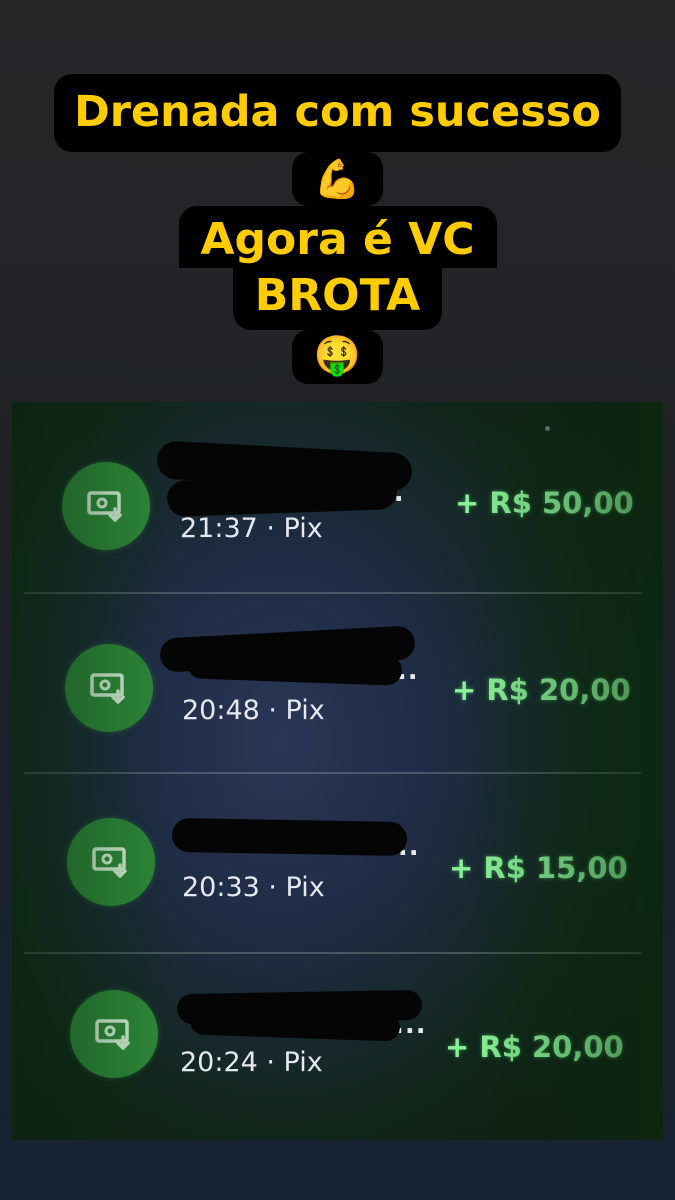 The width and height of the screenshot is (675, 1200). What do you see at coordinates (337, 113) in the screenshot?
I see `caption-line-1: Drenada com sucesso` at bounding box center [337, 113].